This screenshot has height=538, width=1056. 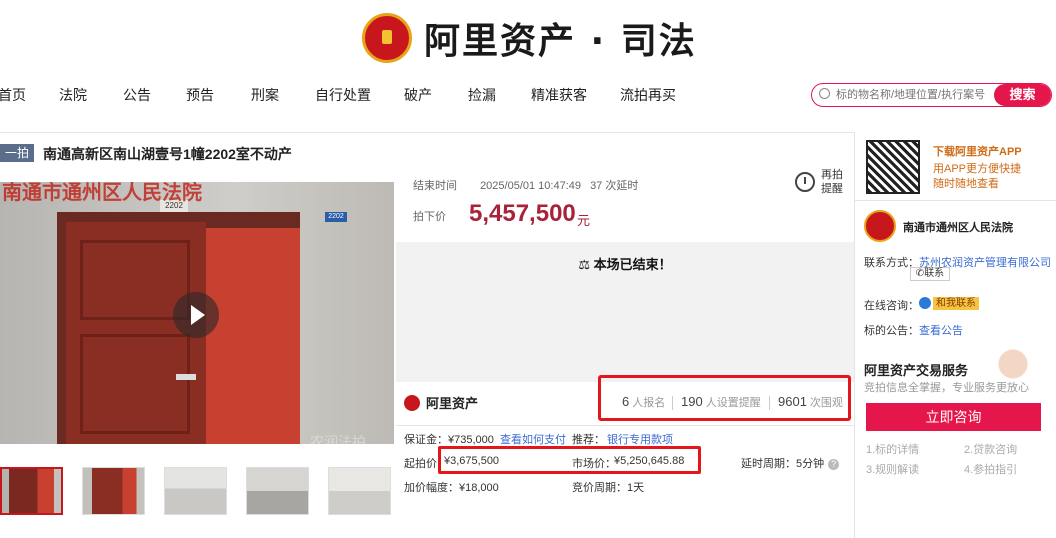 What do you see at coordinates (913, 331) in the screenshot?
I see `notice-row: 标的公告：查看公告` at bounding box center [913, 331].